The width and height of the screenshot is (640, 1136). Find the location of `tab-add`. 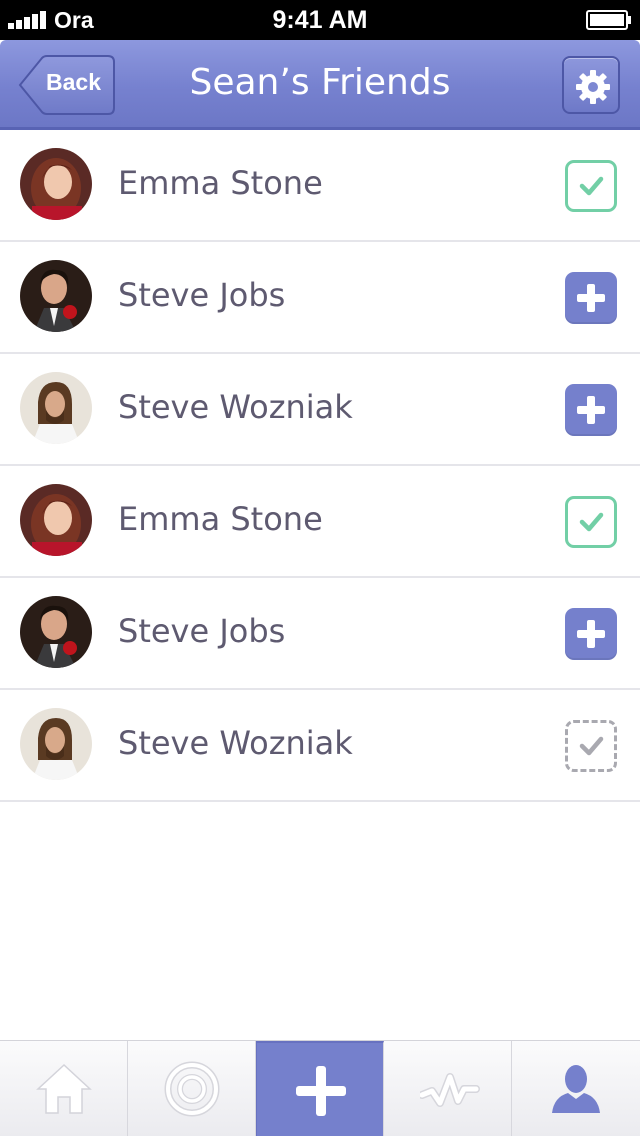

tab-add is located at coordinates (320, 1088).